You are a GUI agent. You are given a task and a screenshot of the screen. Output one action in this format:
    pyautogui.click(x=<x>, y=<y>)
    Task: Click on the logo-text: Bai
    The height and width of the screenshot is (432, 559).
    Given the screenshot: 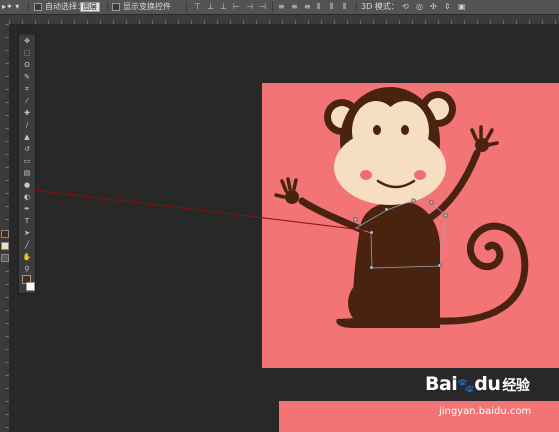 What is the action you would take?
    pyautogui.click(x=441, y=384)
    